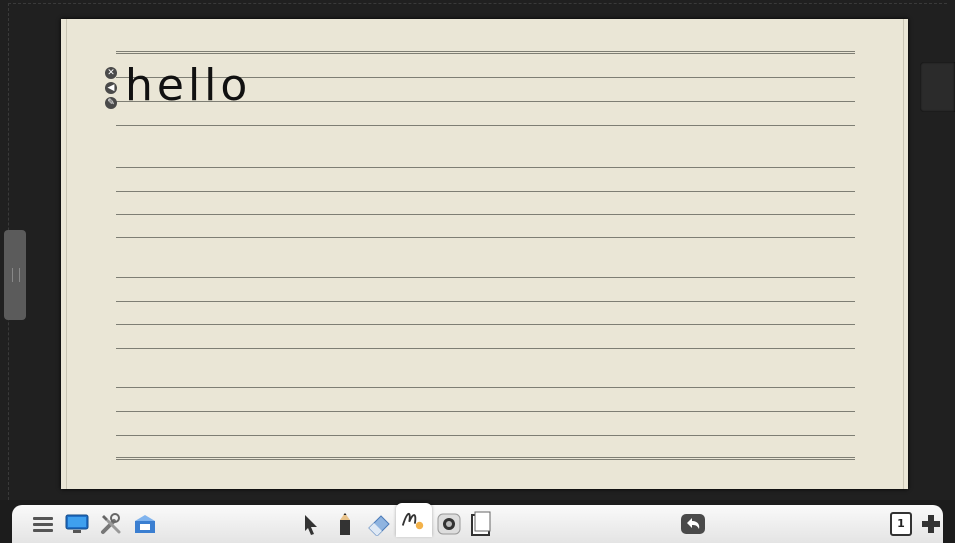 The width and height of the screenshot is (955, 543). I want to click on toolbar-bar: 1, so click(478, 523).